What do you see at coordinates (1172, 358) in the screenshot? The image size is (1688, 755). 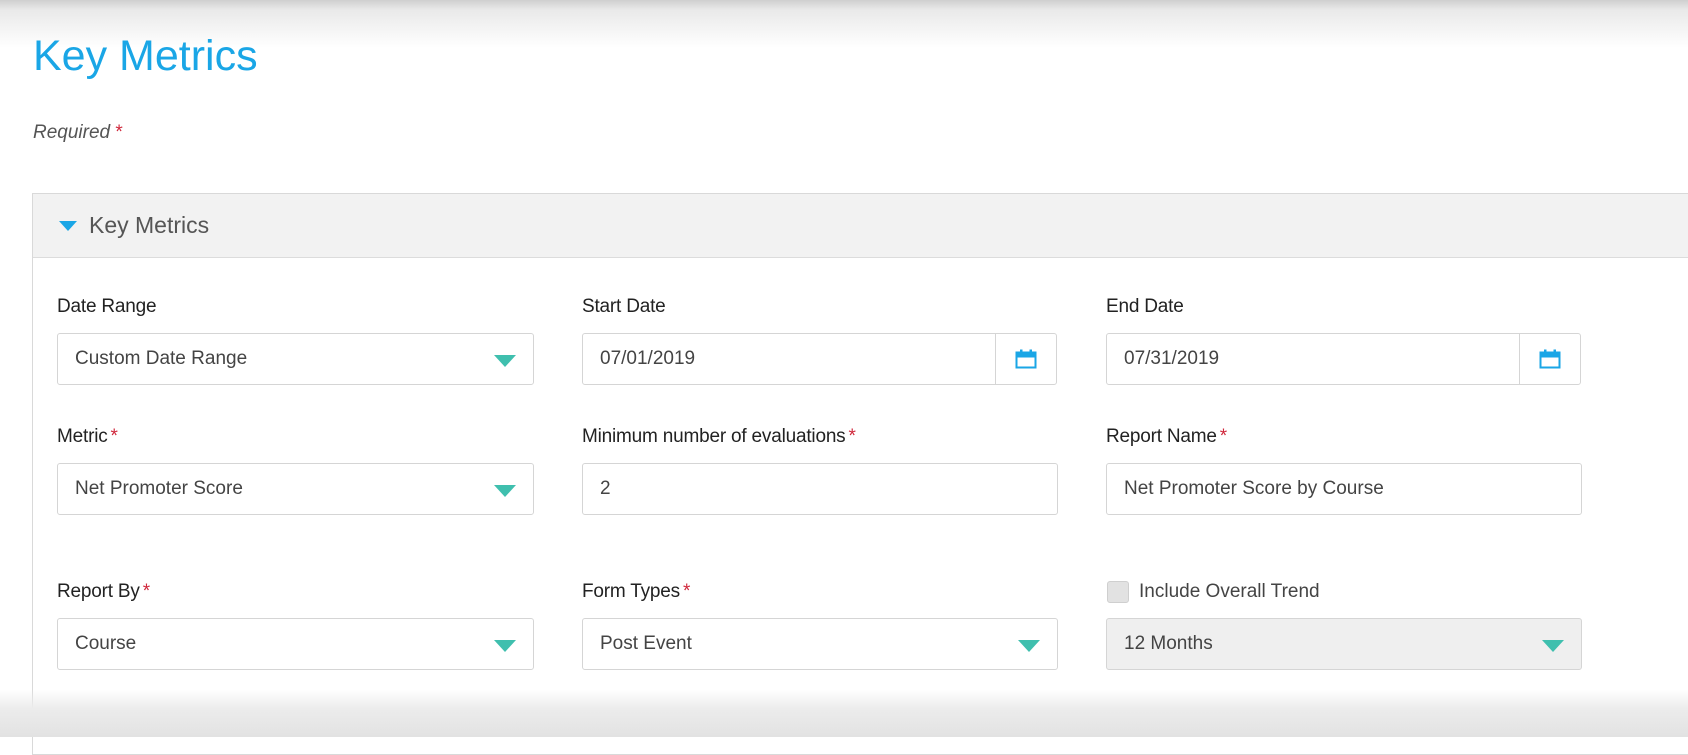 I see `end-date-value: 07/31/2019` at bounding box center [1172, 358].